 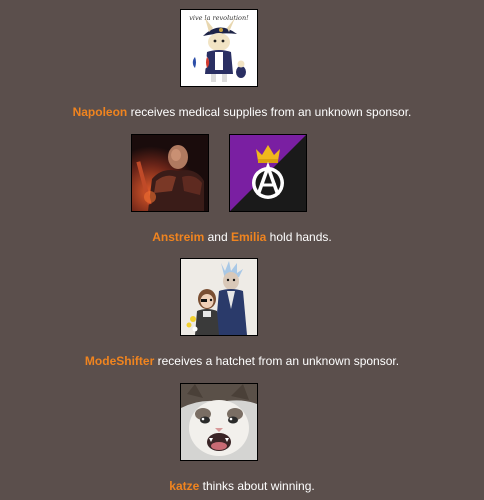 I want to click on armored-warrior-icon, so click(x=170, y=173).